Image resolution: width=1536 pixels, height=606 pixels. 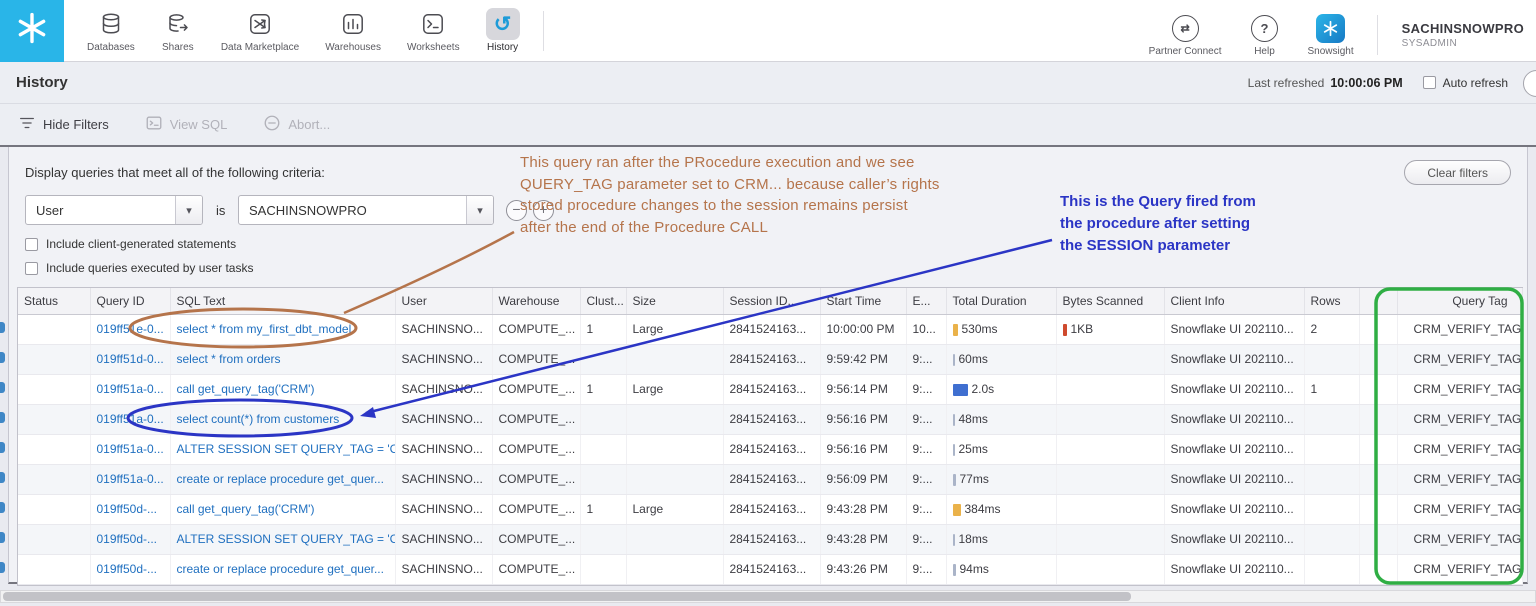 What do you see at coordinates (543, 210) in the screenshot?
I see `add-filter-button: +` at bounding box center [543, 210].